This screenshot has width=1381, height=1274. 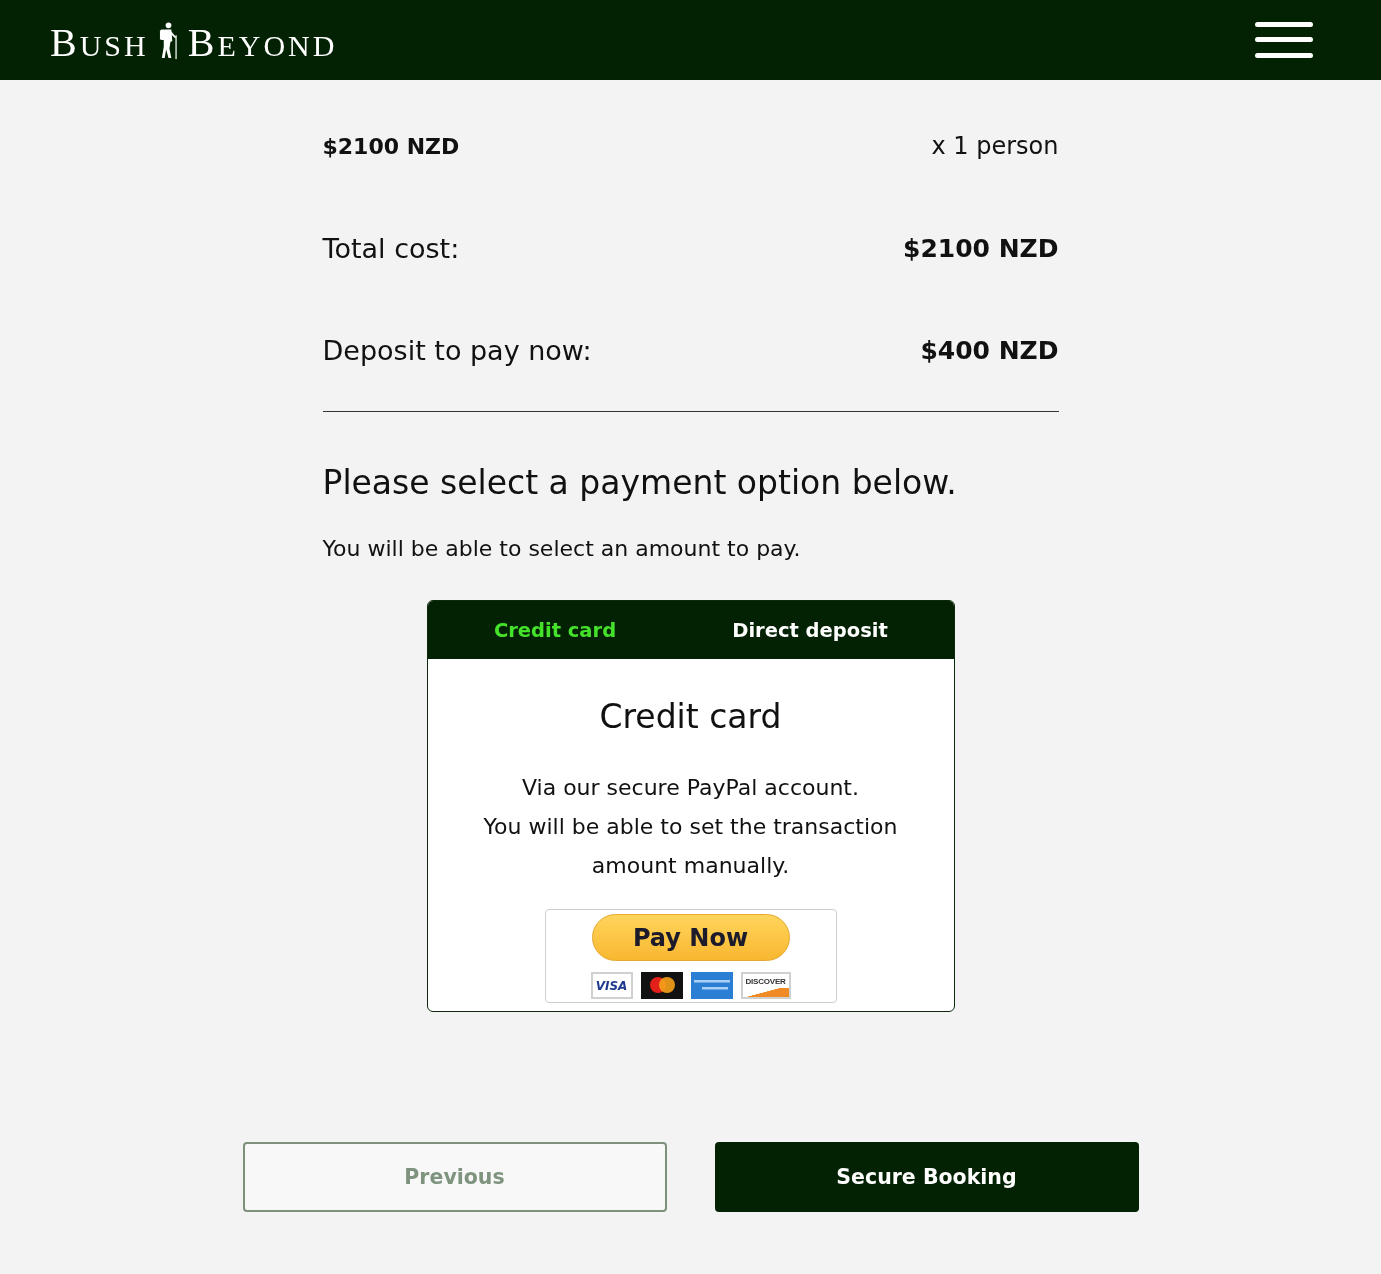 I want to click on secure-booking-button: Secure Booking, so click(x=926, y=1177).